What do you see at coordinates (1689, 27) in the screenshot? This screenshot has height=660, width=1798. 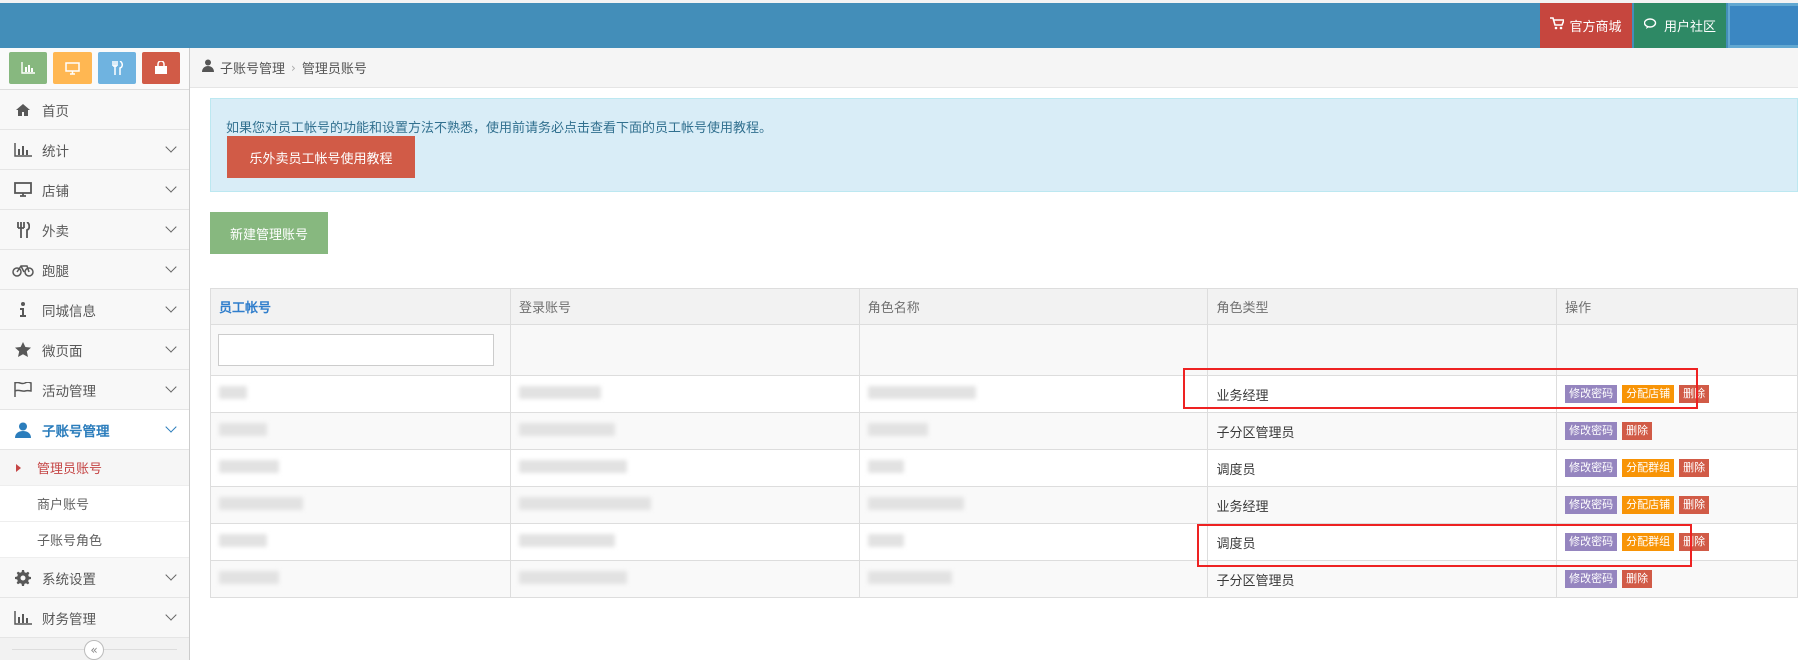 I see `user-community-label: 用户社区` at bounding box center [1689, 27].